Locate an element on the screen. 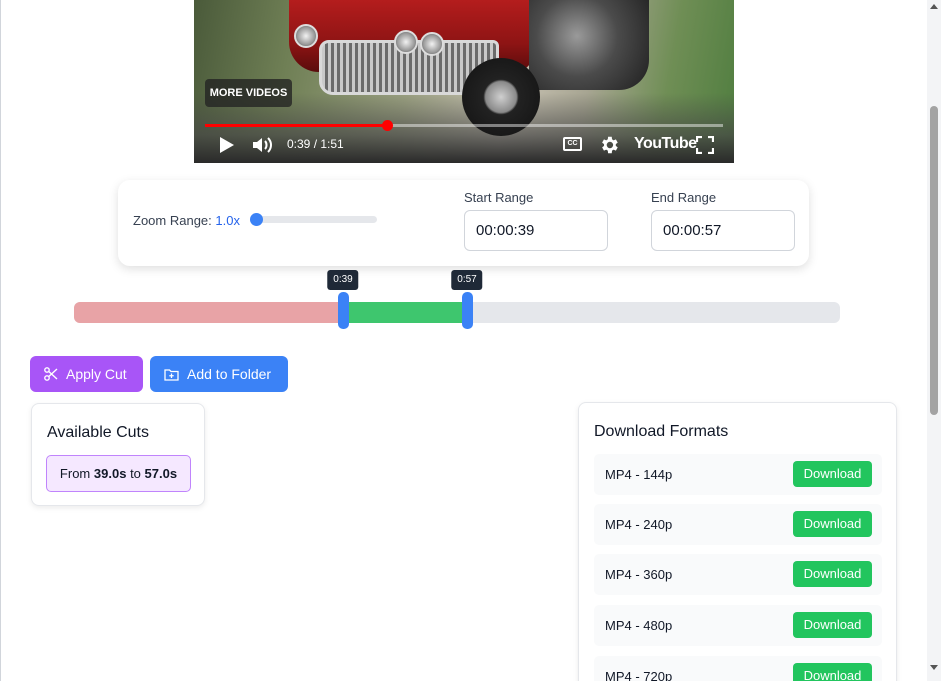 The image size is (941, 681). timeline-end-handle is located at coordinates (467, 310).